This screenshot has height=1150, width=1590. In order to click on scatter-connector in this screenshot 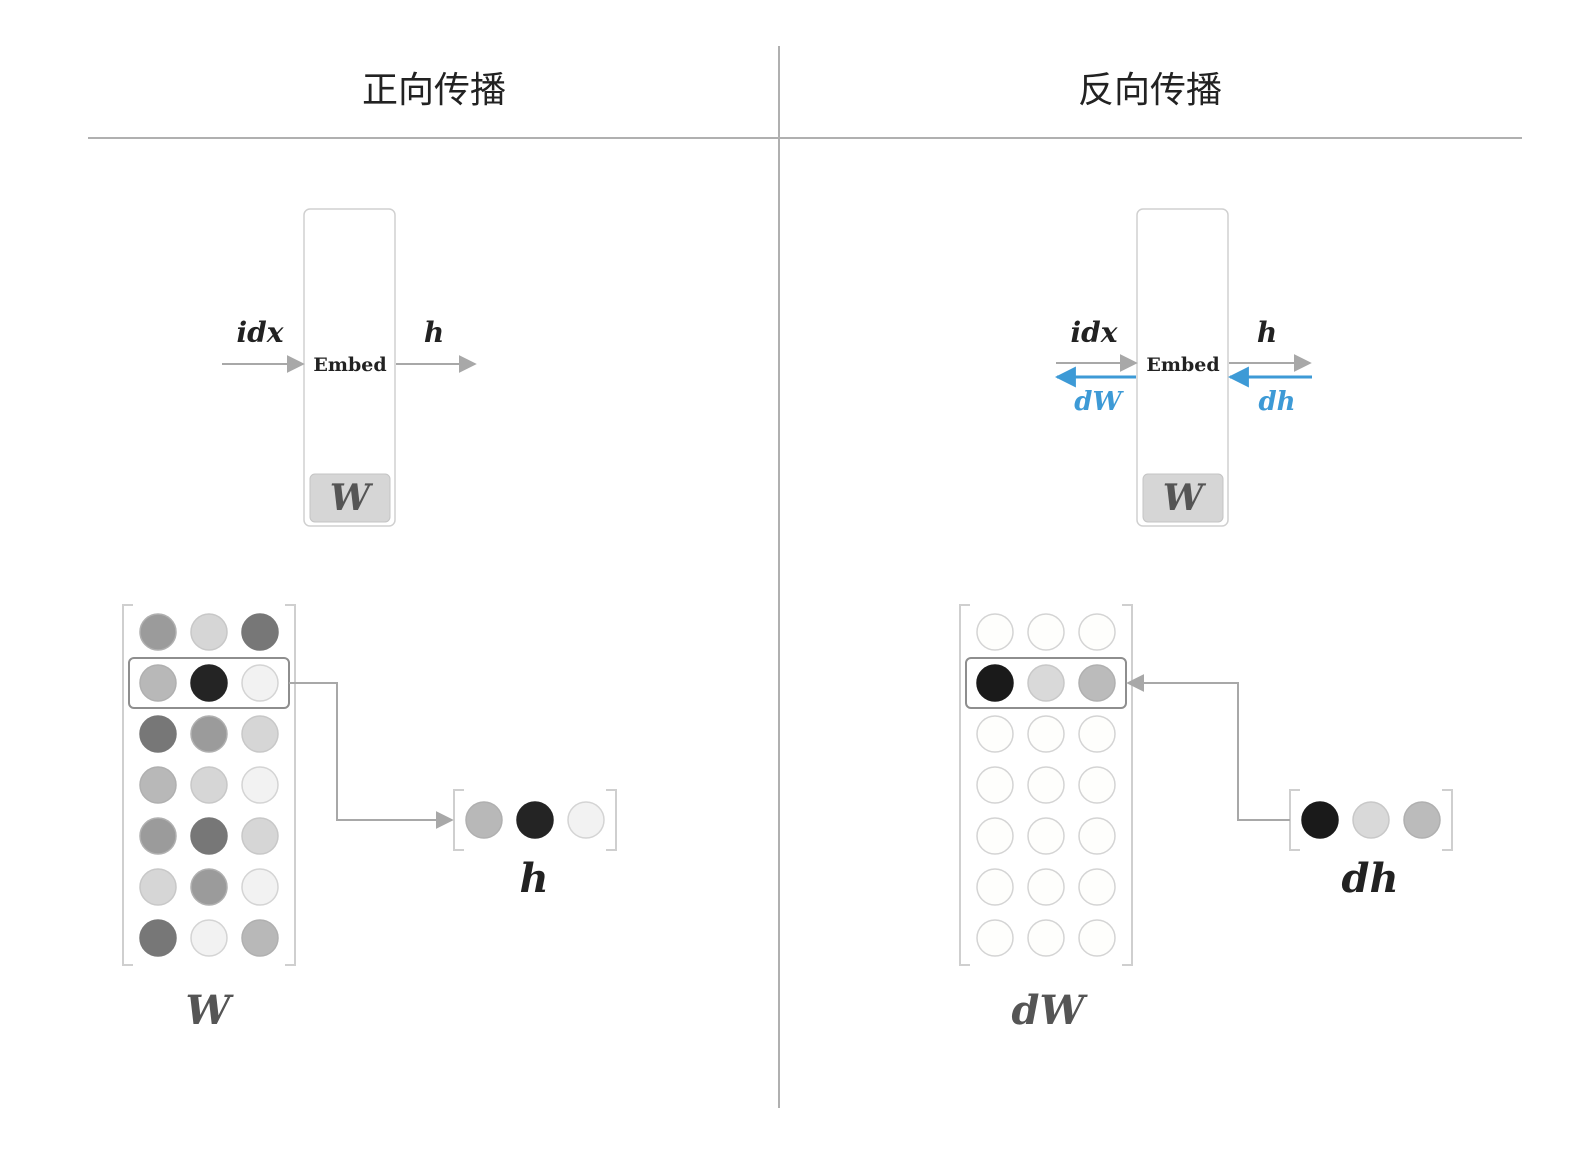, I will do `click(1208, 747)`.